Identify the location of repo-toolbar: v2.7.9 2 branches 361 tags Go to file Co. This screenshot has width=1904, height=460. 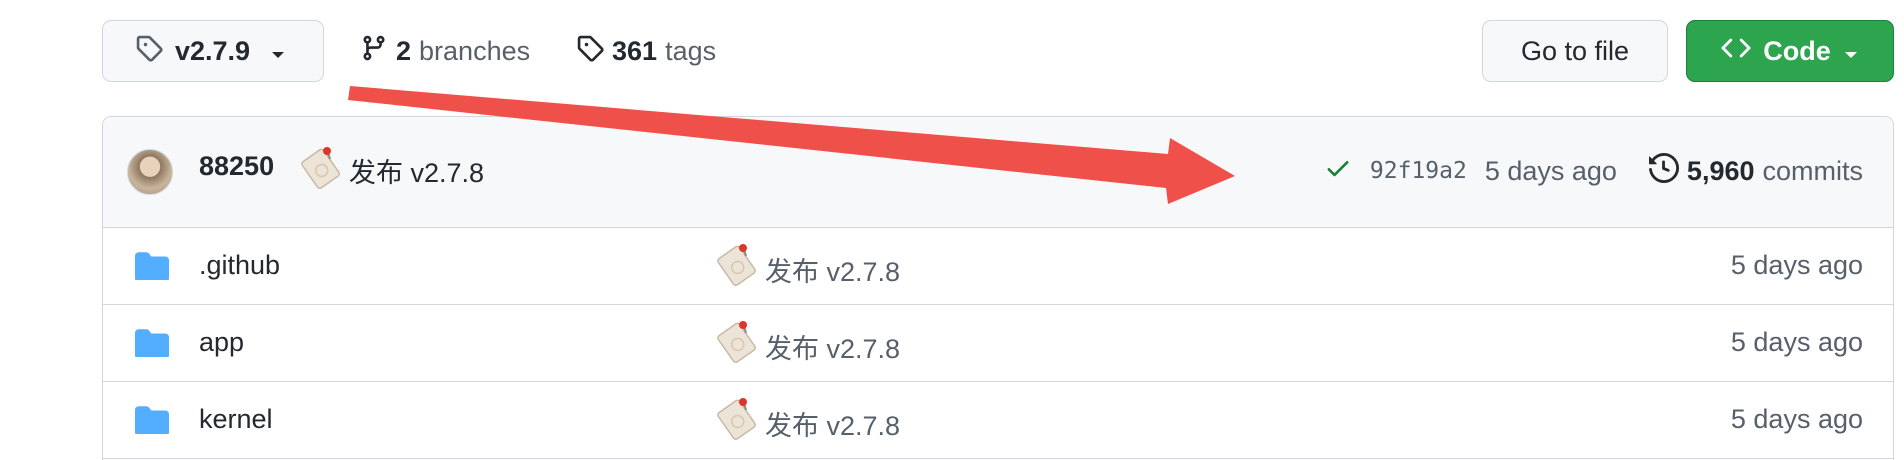
(999, 52).